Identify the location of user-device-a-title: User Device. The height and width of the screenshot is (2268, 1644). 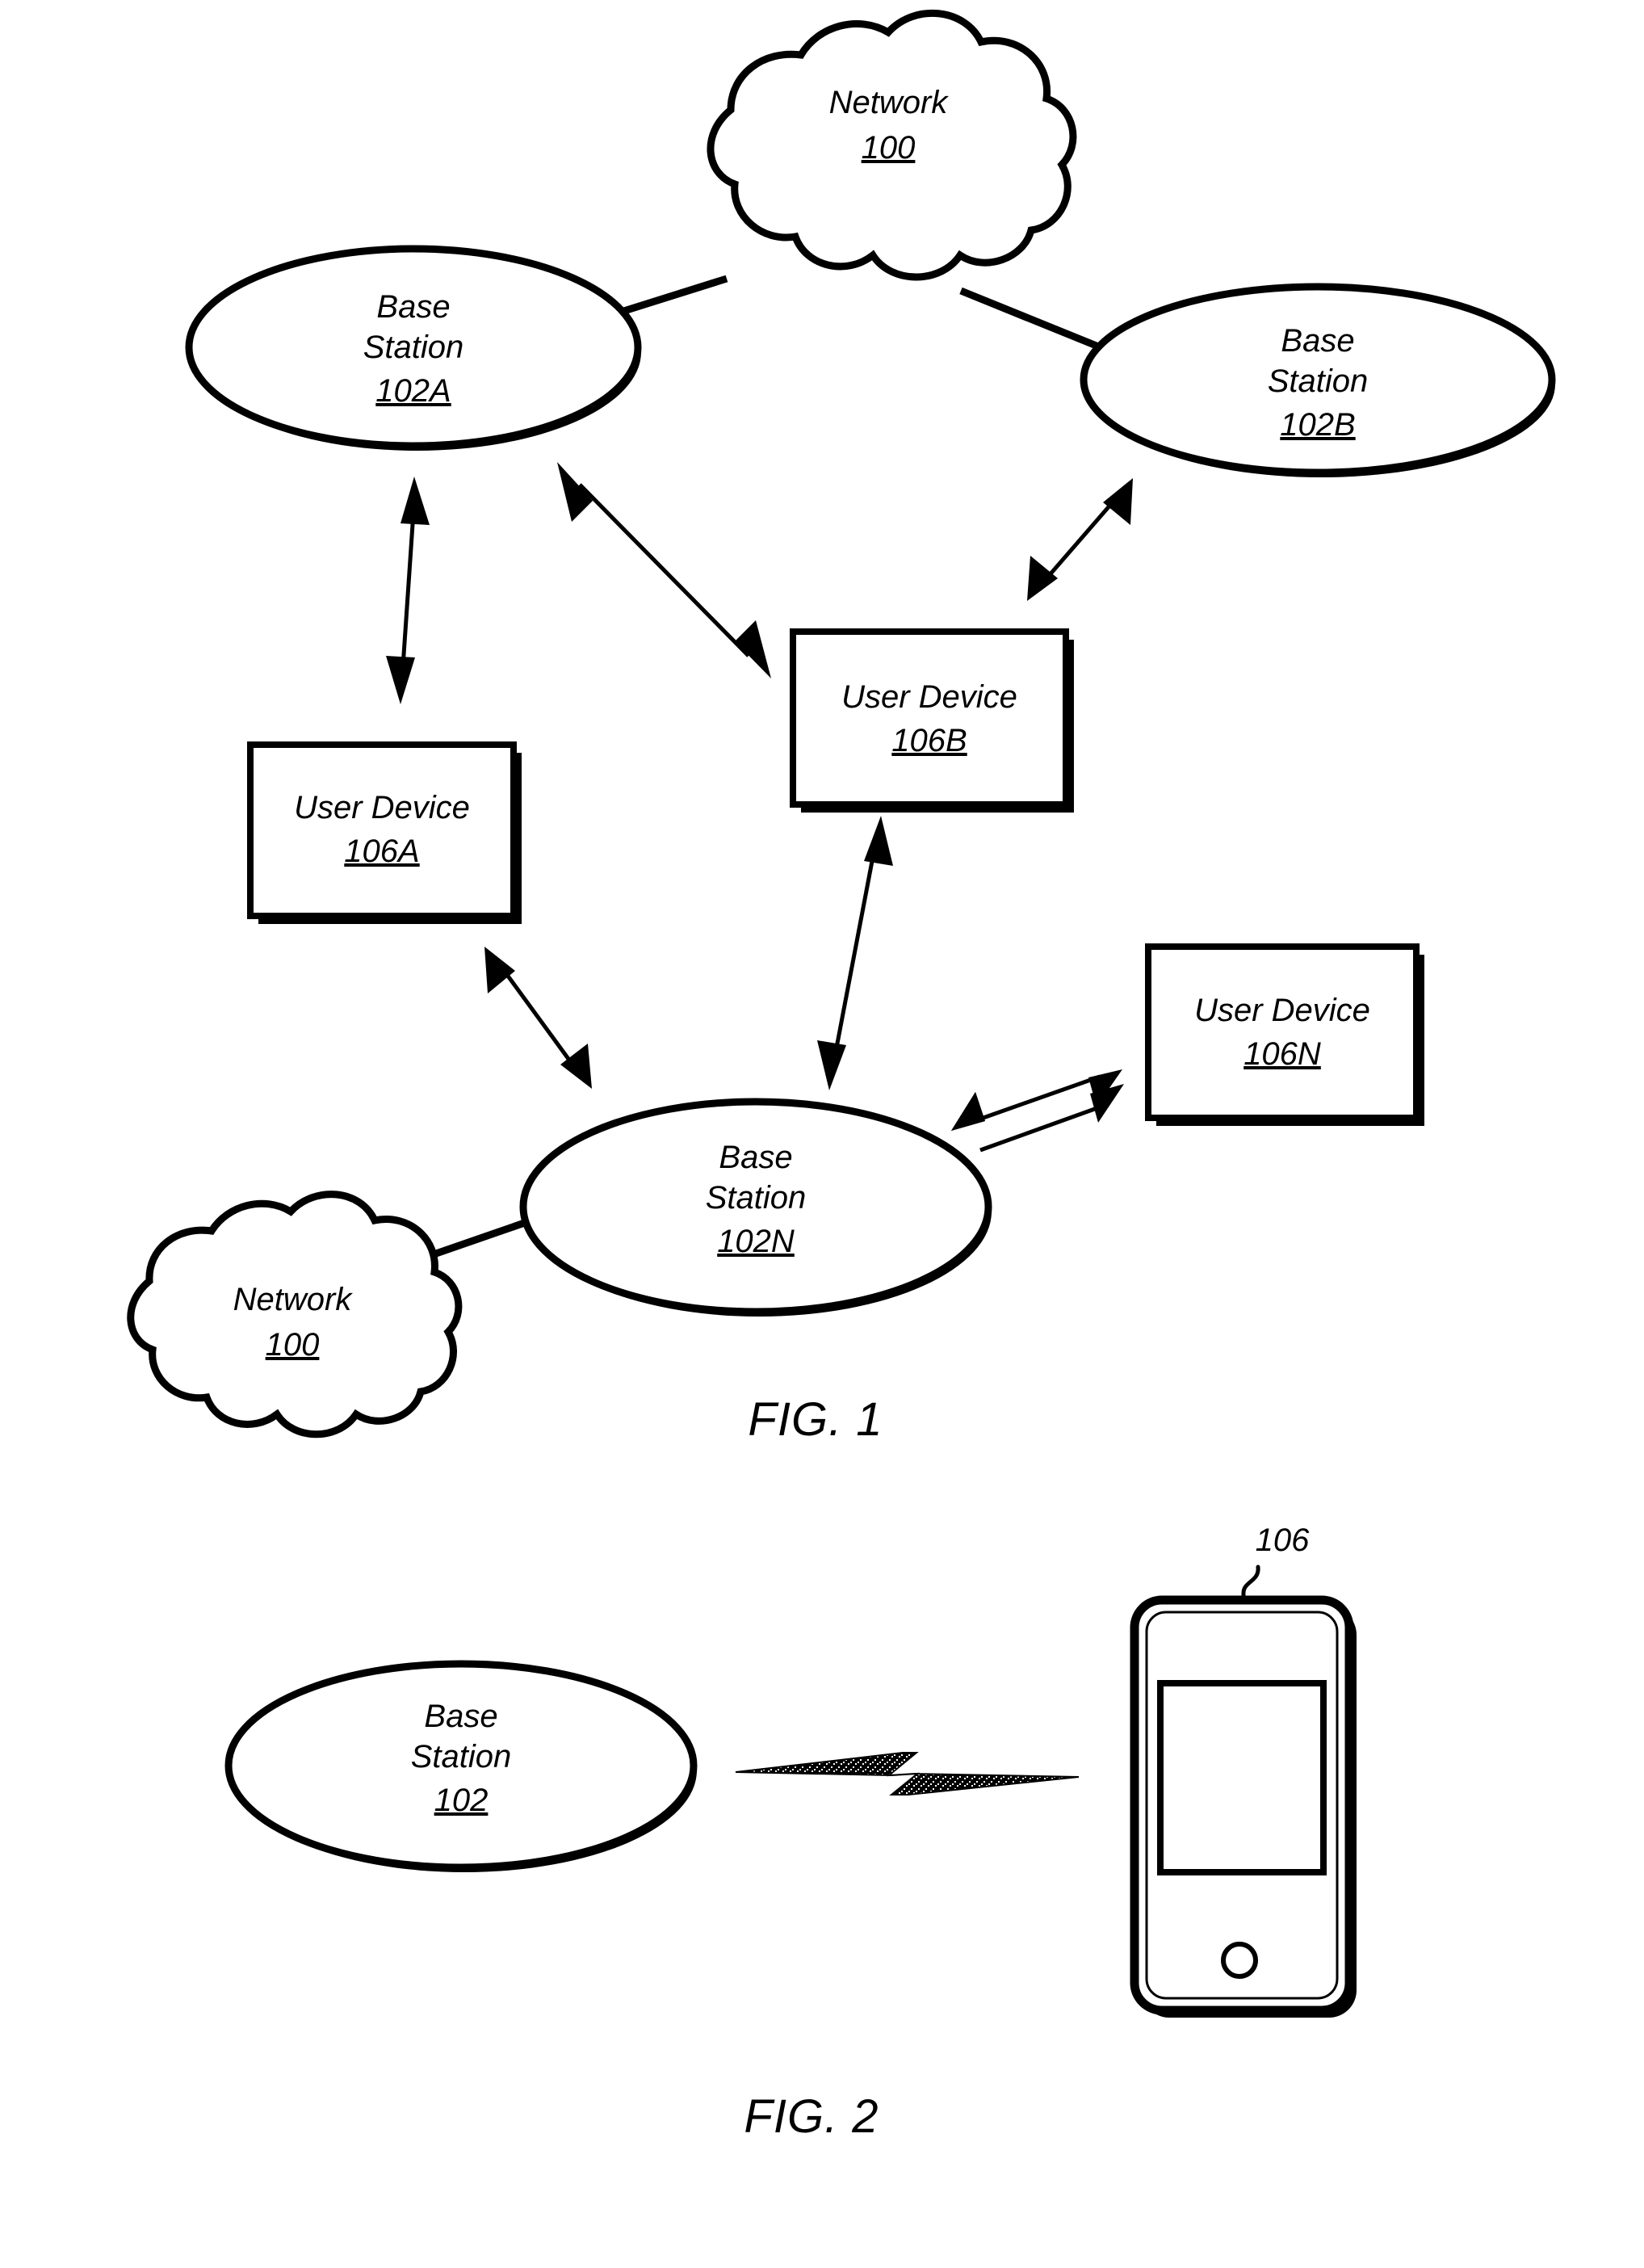
(382, 808).